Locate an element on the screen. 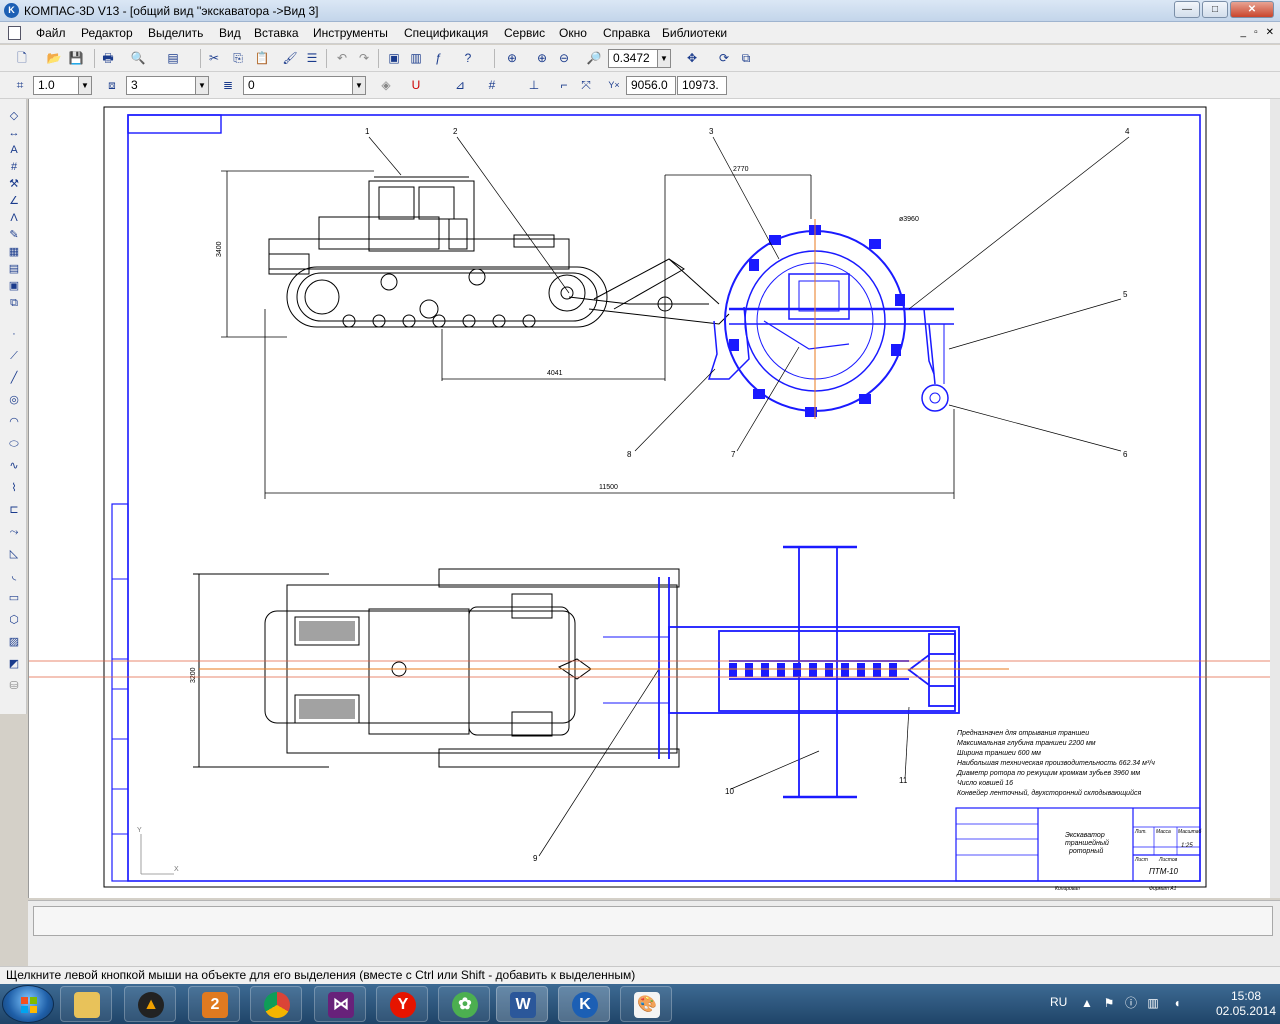  fill-icon: ◩ is located at coordinates (14, 664).